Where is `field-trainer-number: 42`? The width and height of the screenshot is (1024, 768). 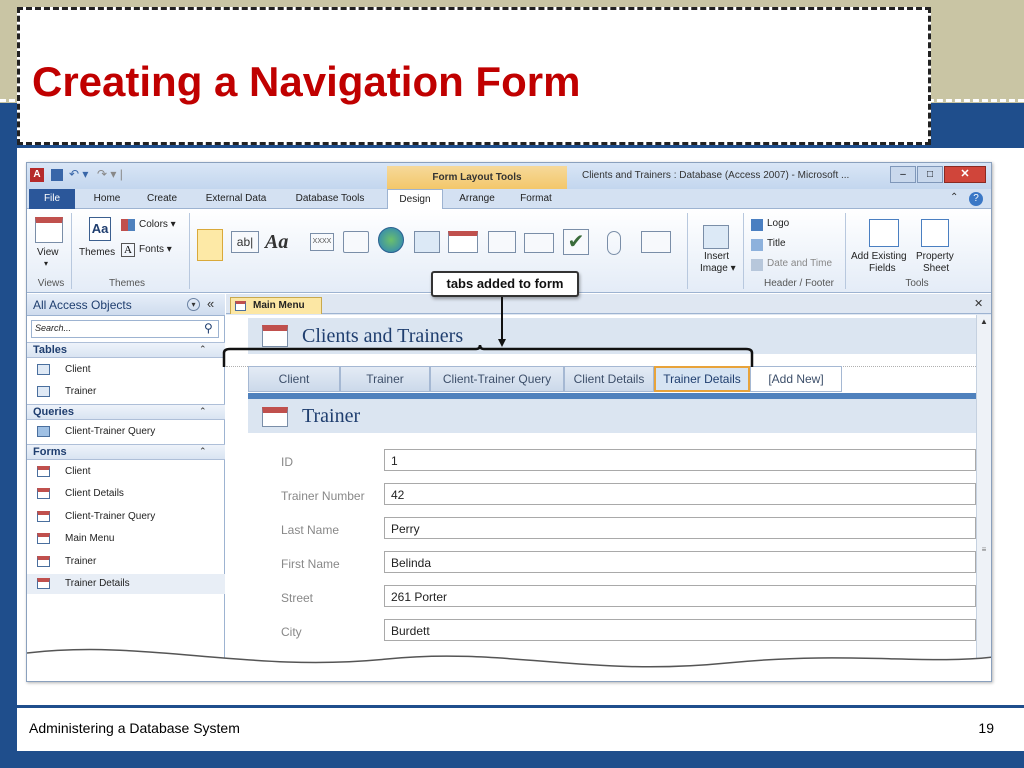 field-trainer-number: 42 is located at coordinates (680, 494).